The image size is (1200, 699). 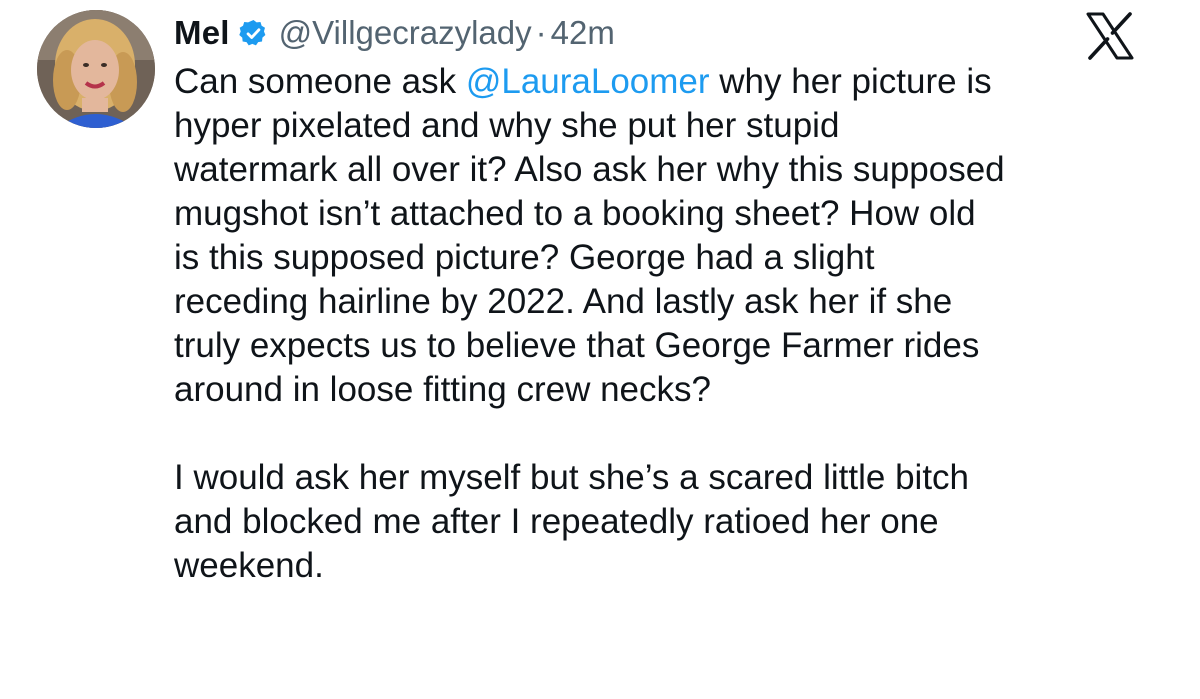 I want to click on tweet-line-text: Can someone ask, so click(x=320, y=81).